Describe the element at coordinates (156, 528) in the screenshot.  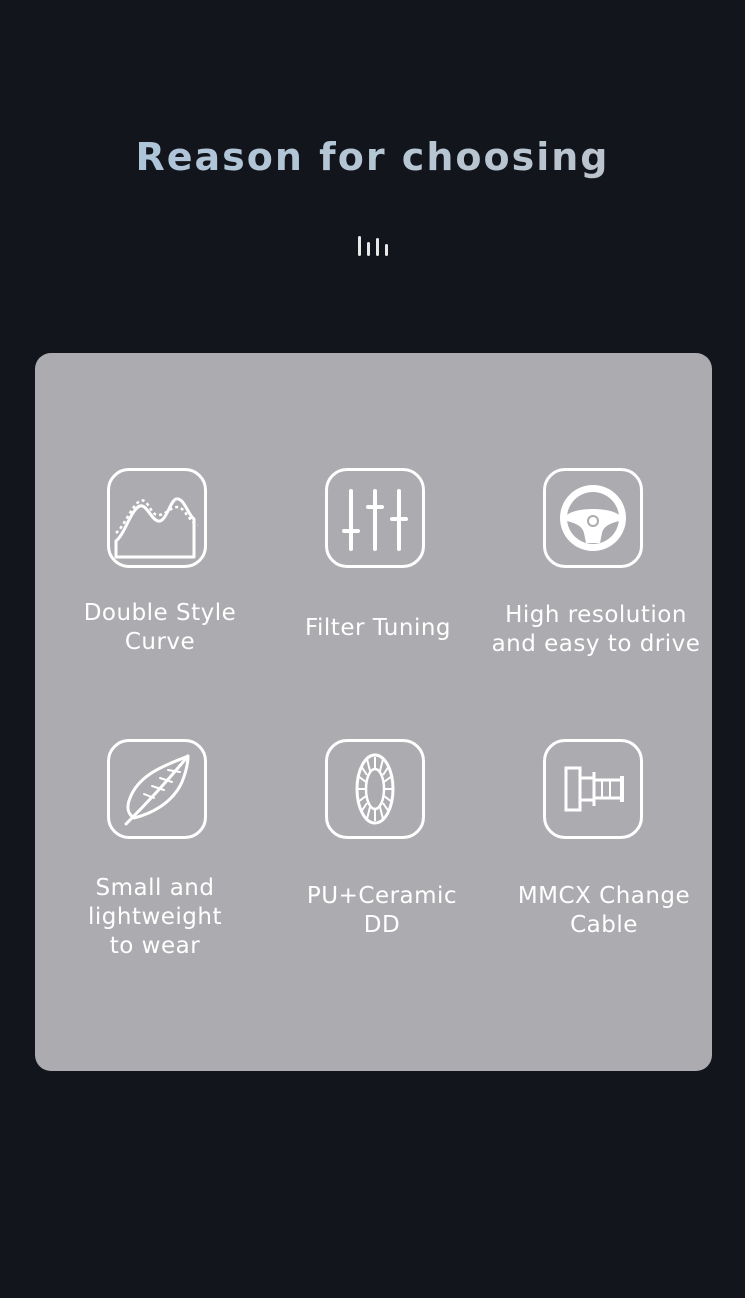
I see `curve-chart-icon` at that location.